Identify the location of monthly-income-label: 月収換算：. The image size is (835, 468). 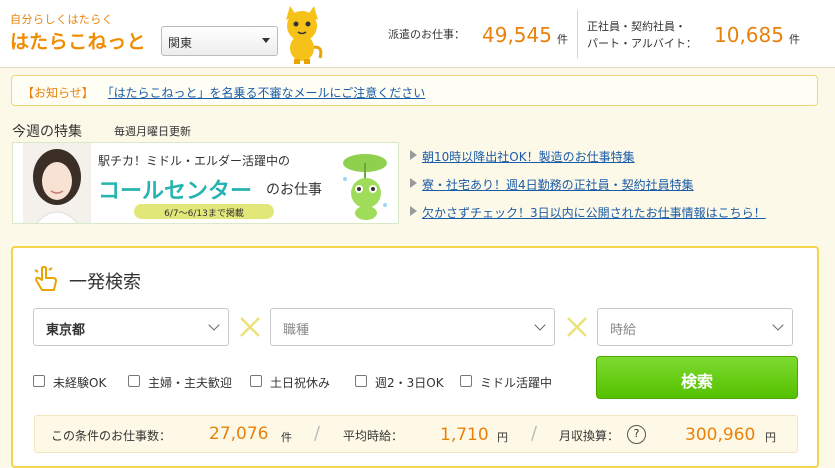
(589, 436).